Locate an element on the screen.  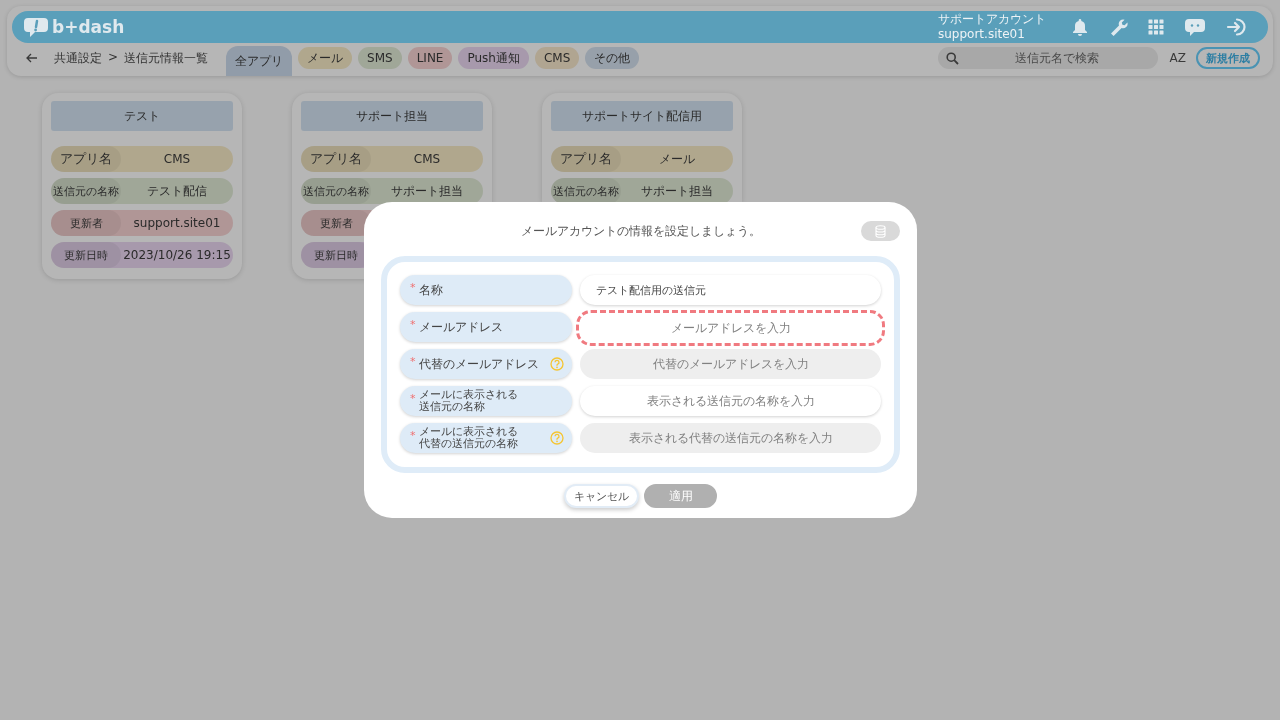
database-button is located at coordinates (880, 231).